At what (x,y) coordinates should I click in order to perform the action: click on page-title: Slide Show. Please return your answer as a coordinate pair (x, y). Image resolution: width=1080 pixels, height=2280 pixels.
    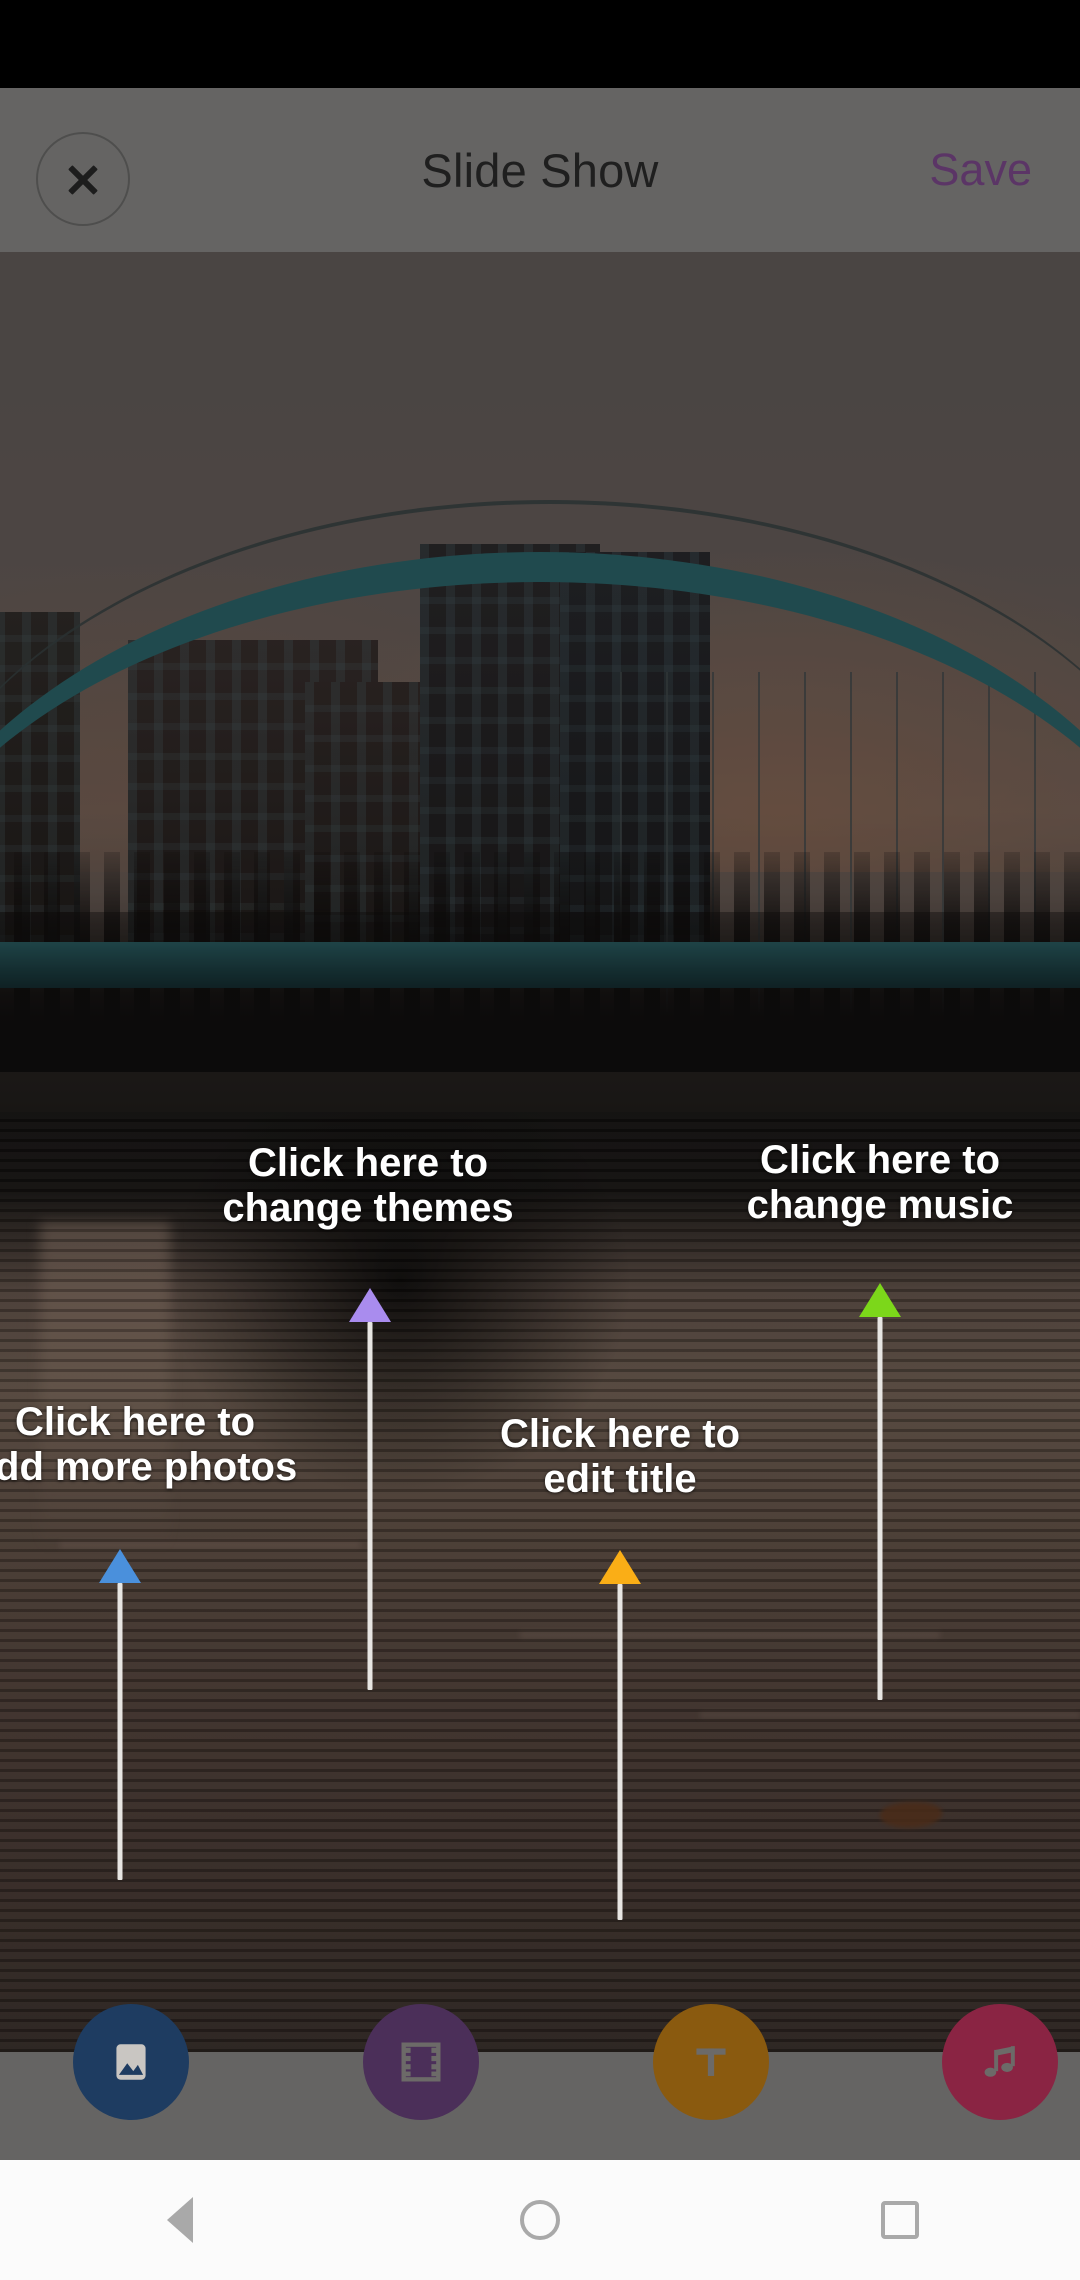
    Looking at the image, I should click on (540, 170).